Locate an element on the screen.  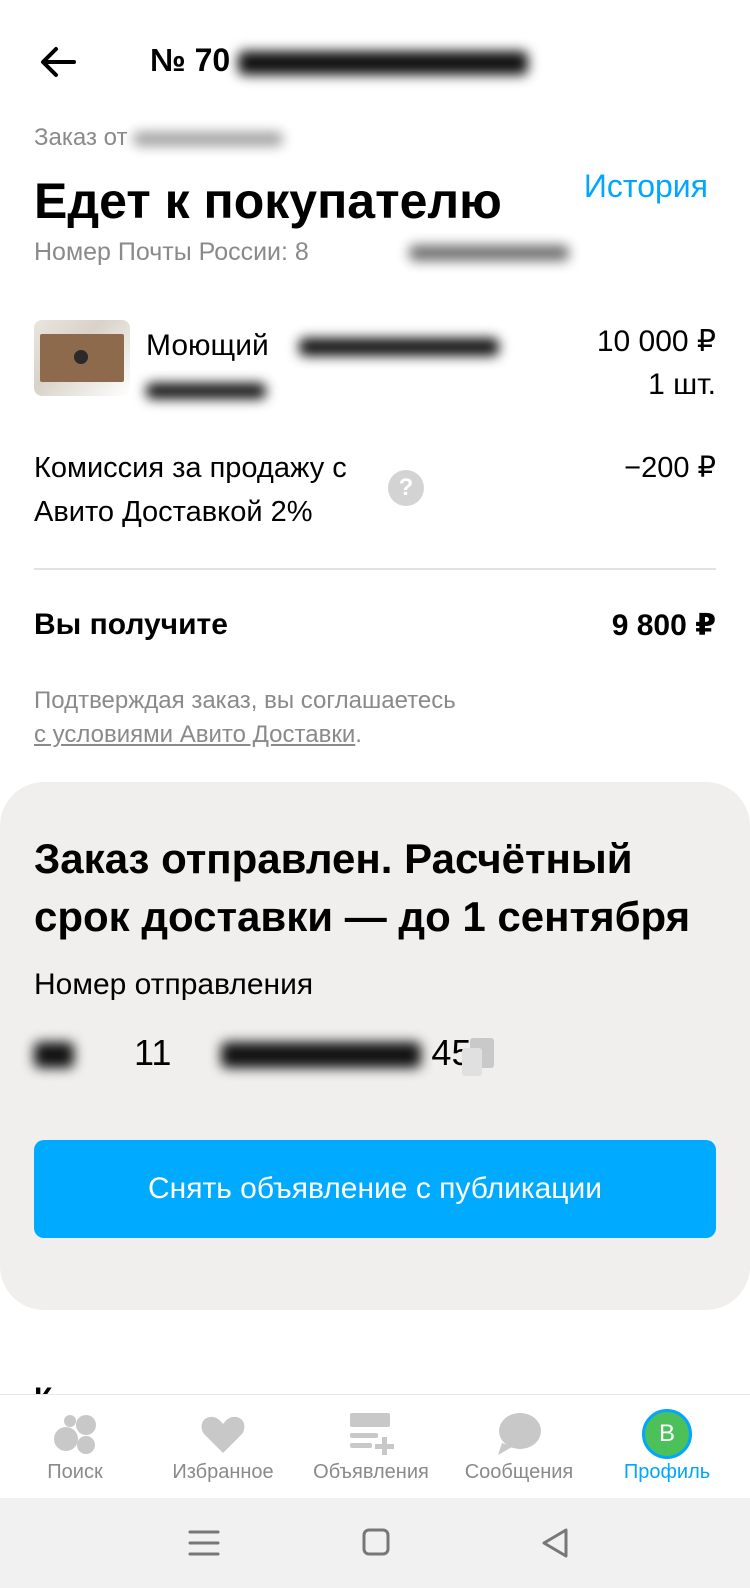
nav-label: Объявления is located at coordinates (371, 1472).